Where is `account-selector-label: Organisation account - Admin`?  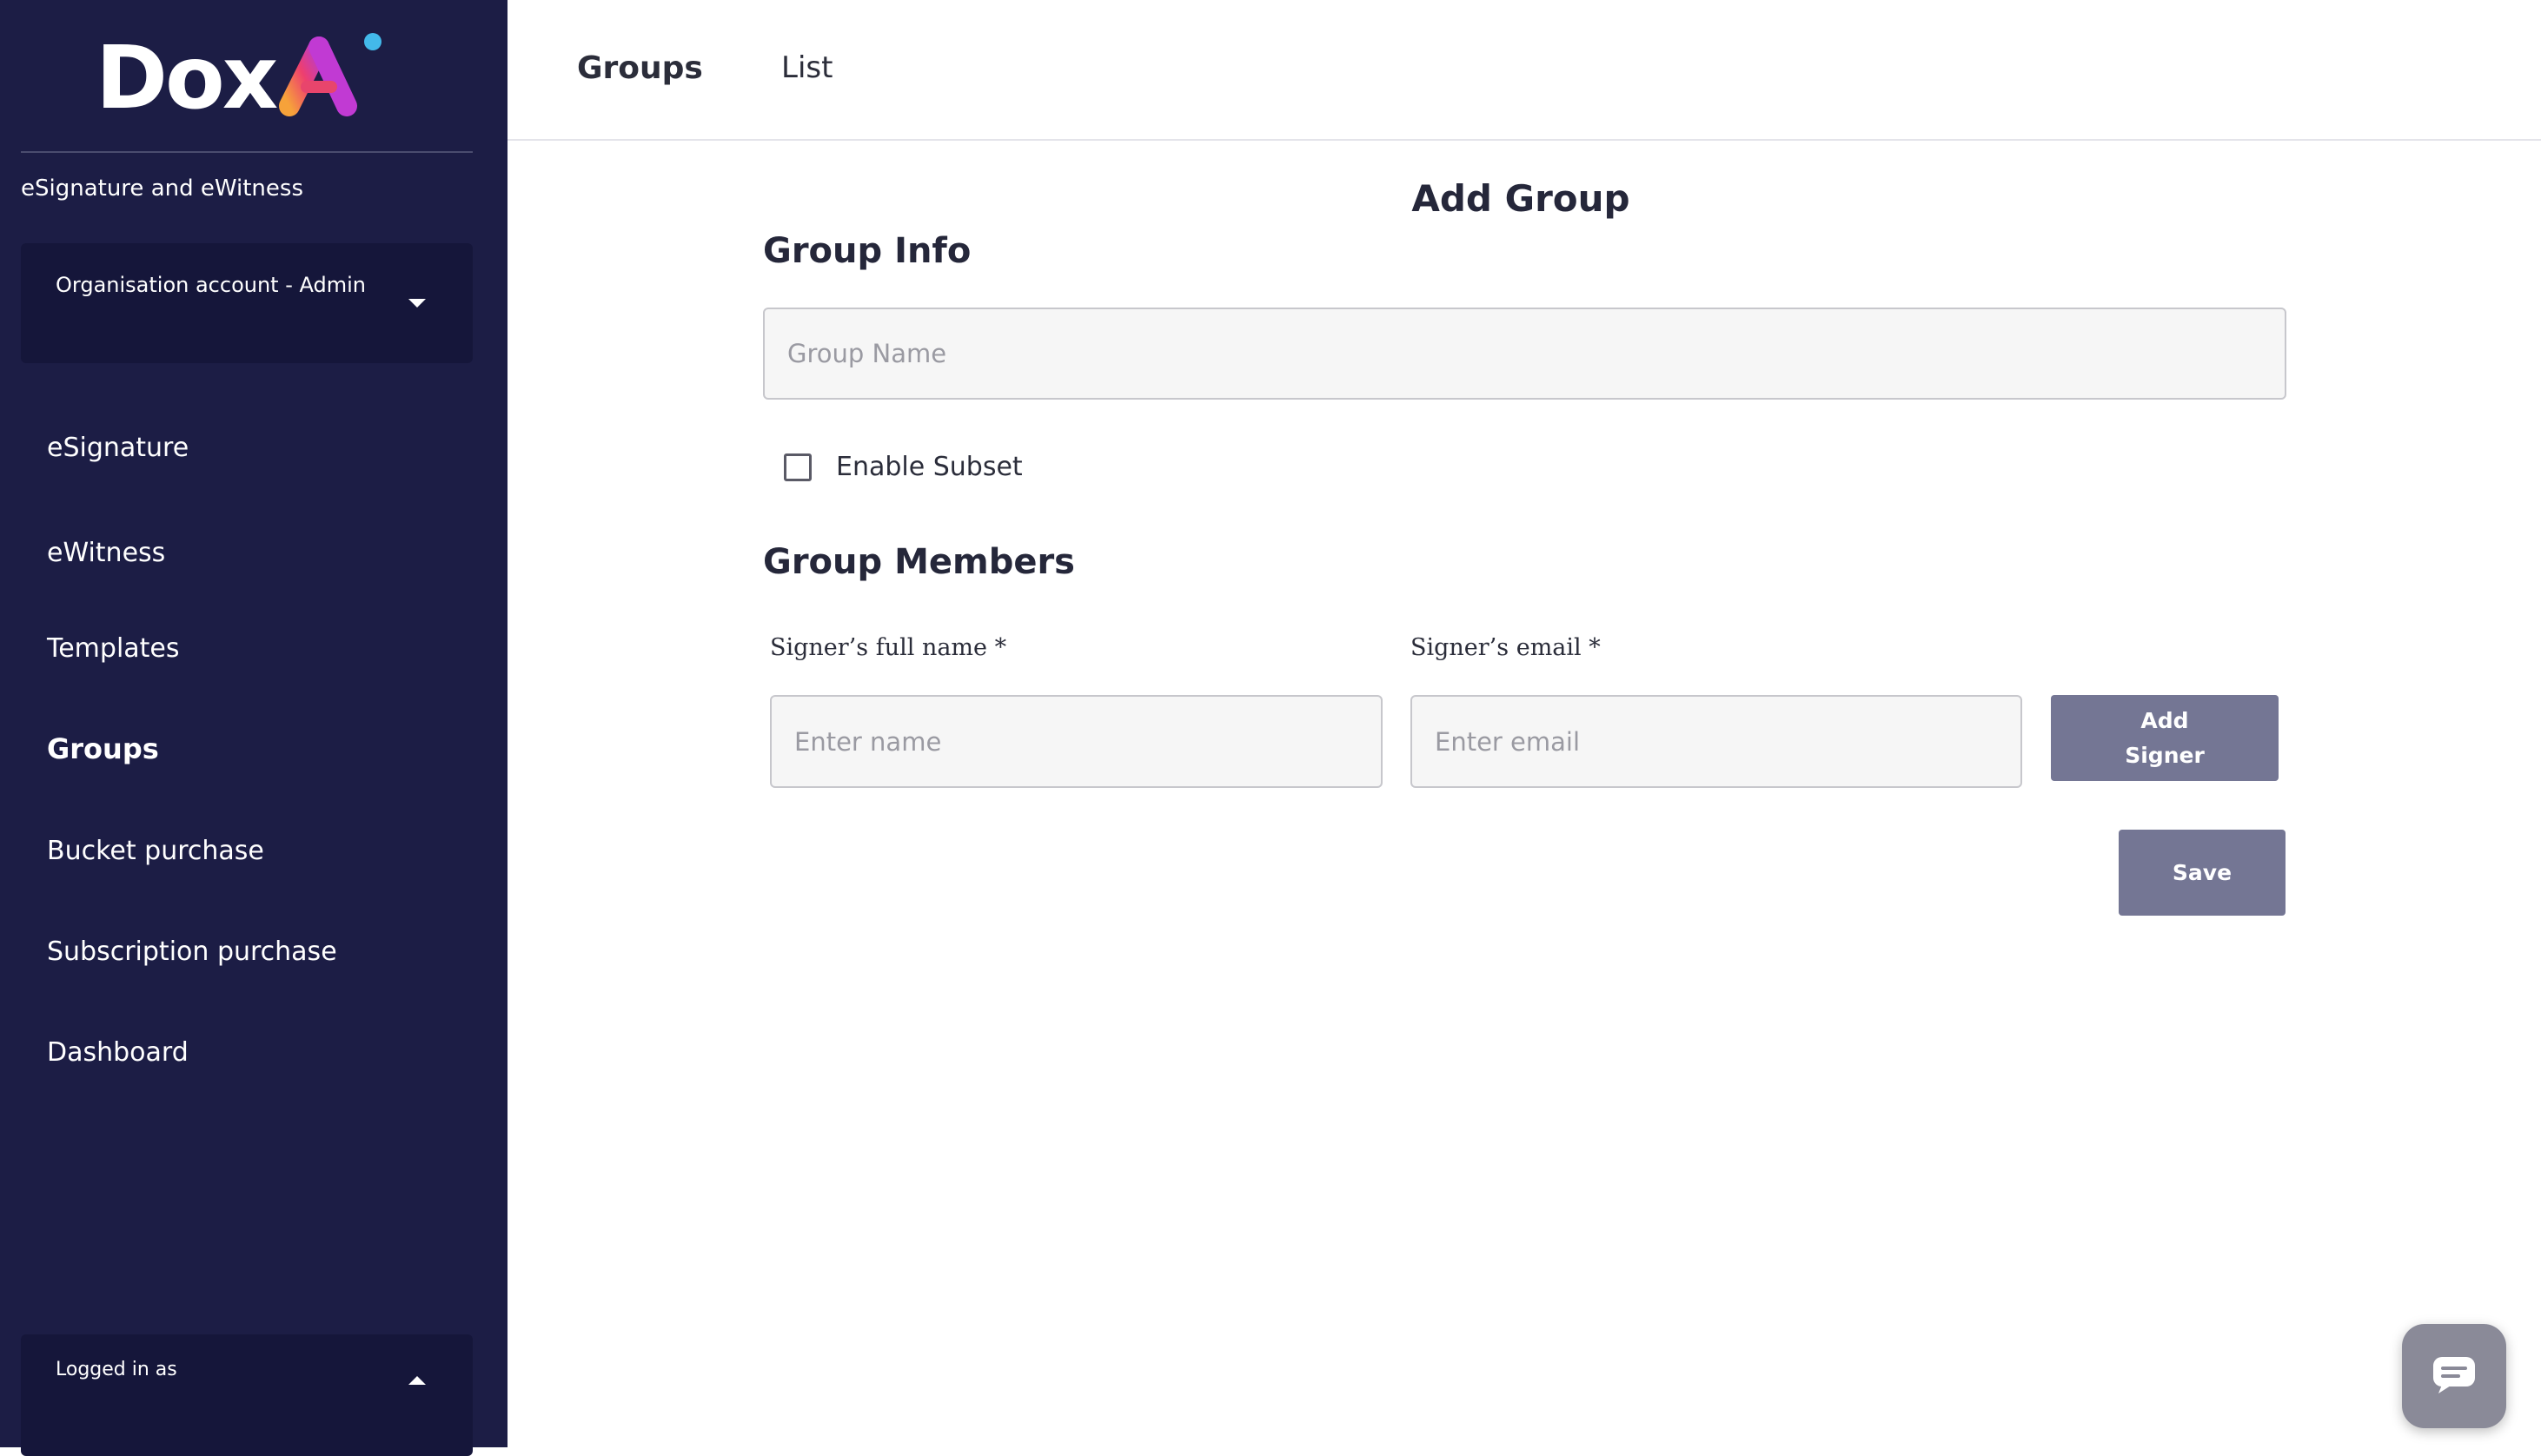 account-selector-label: Organisation account - Admin is located at coordinates (211, 285).